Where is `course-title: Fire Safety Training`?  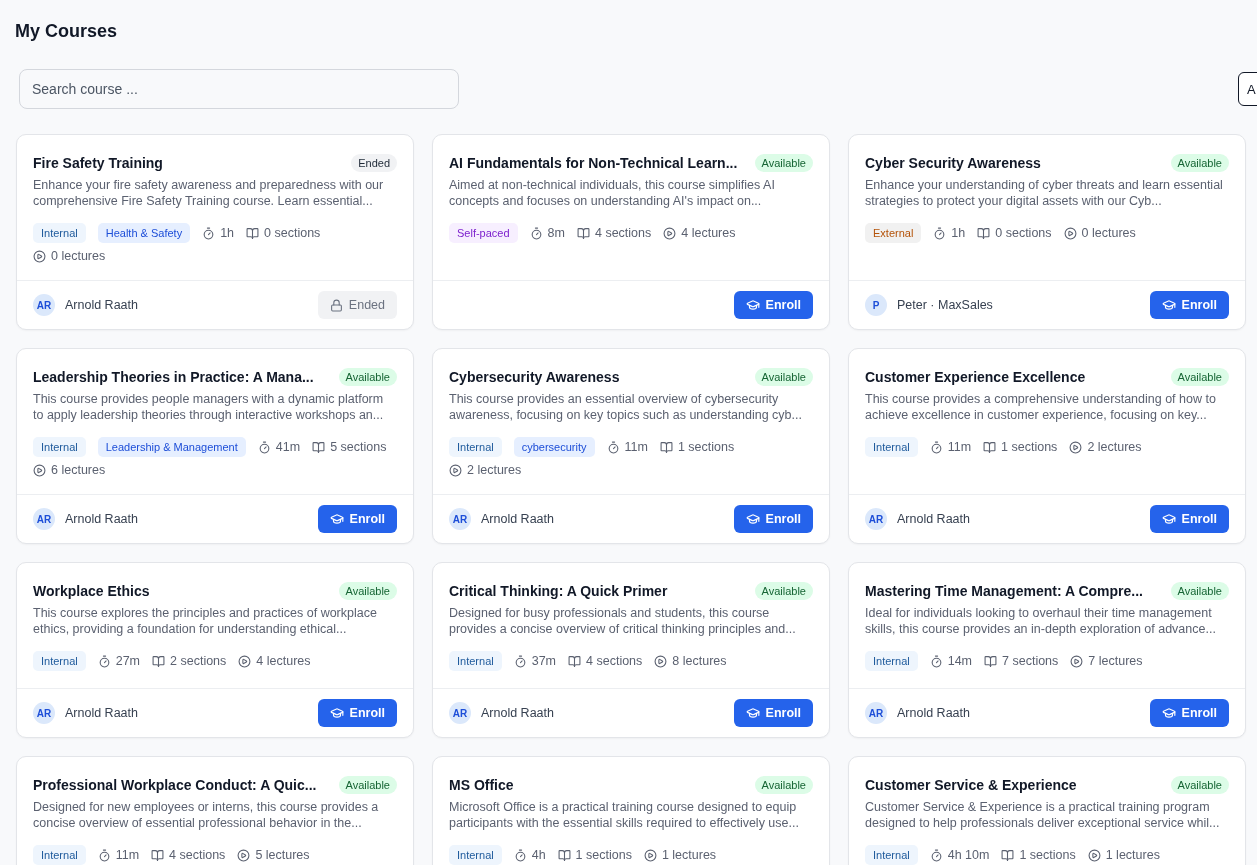
course-title: Fire Safety Training is located at coordinates (98, 163).